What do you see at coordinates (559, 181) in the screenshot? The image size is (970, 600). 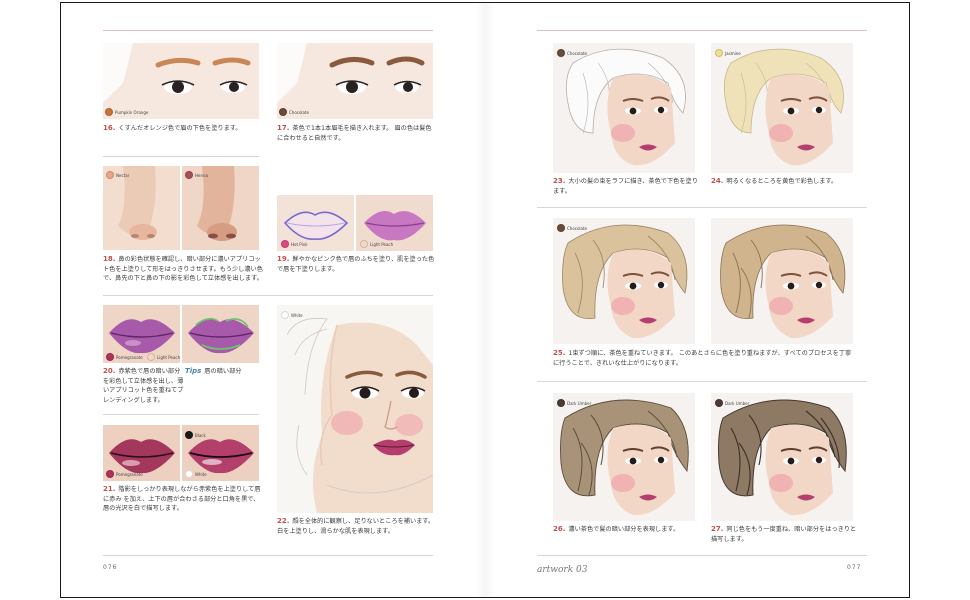 I see `step-number: 23.` at bounding box center [559, 181].